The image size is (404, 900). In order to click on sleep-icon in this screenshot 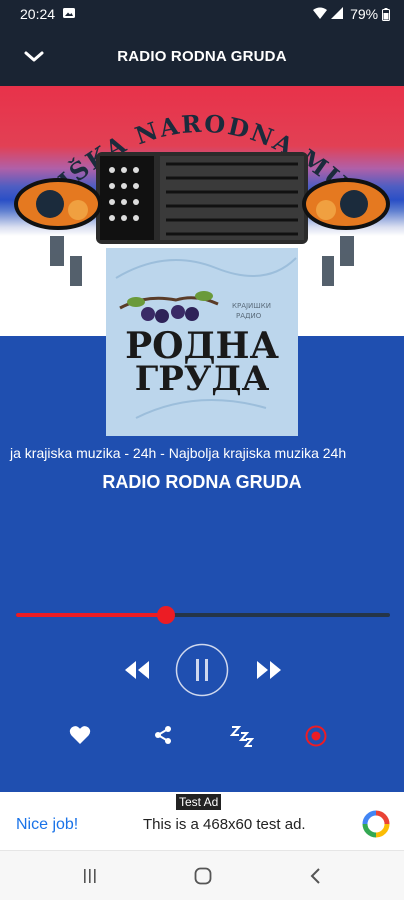, I will do `click(242, 736)`.